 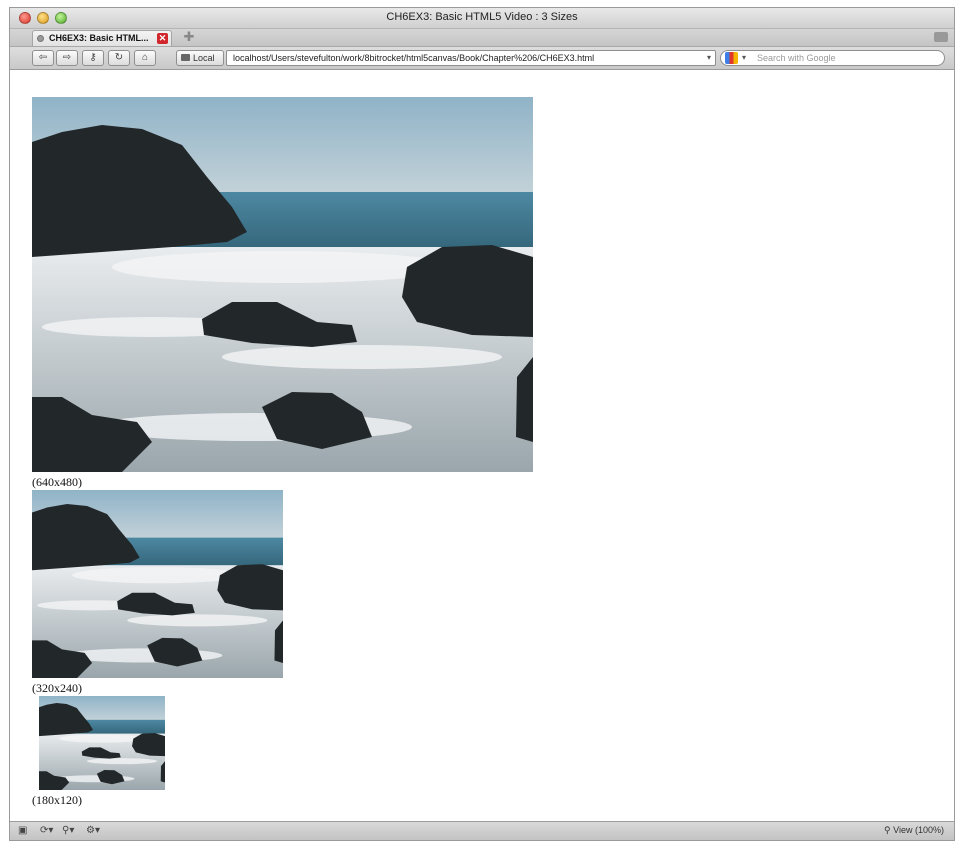 I want to click on video-caption-small: (180x120), so click(x=57, y=800).